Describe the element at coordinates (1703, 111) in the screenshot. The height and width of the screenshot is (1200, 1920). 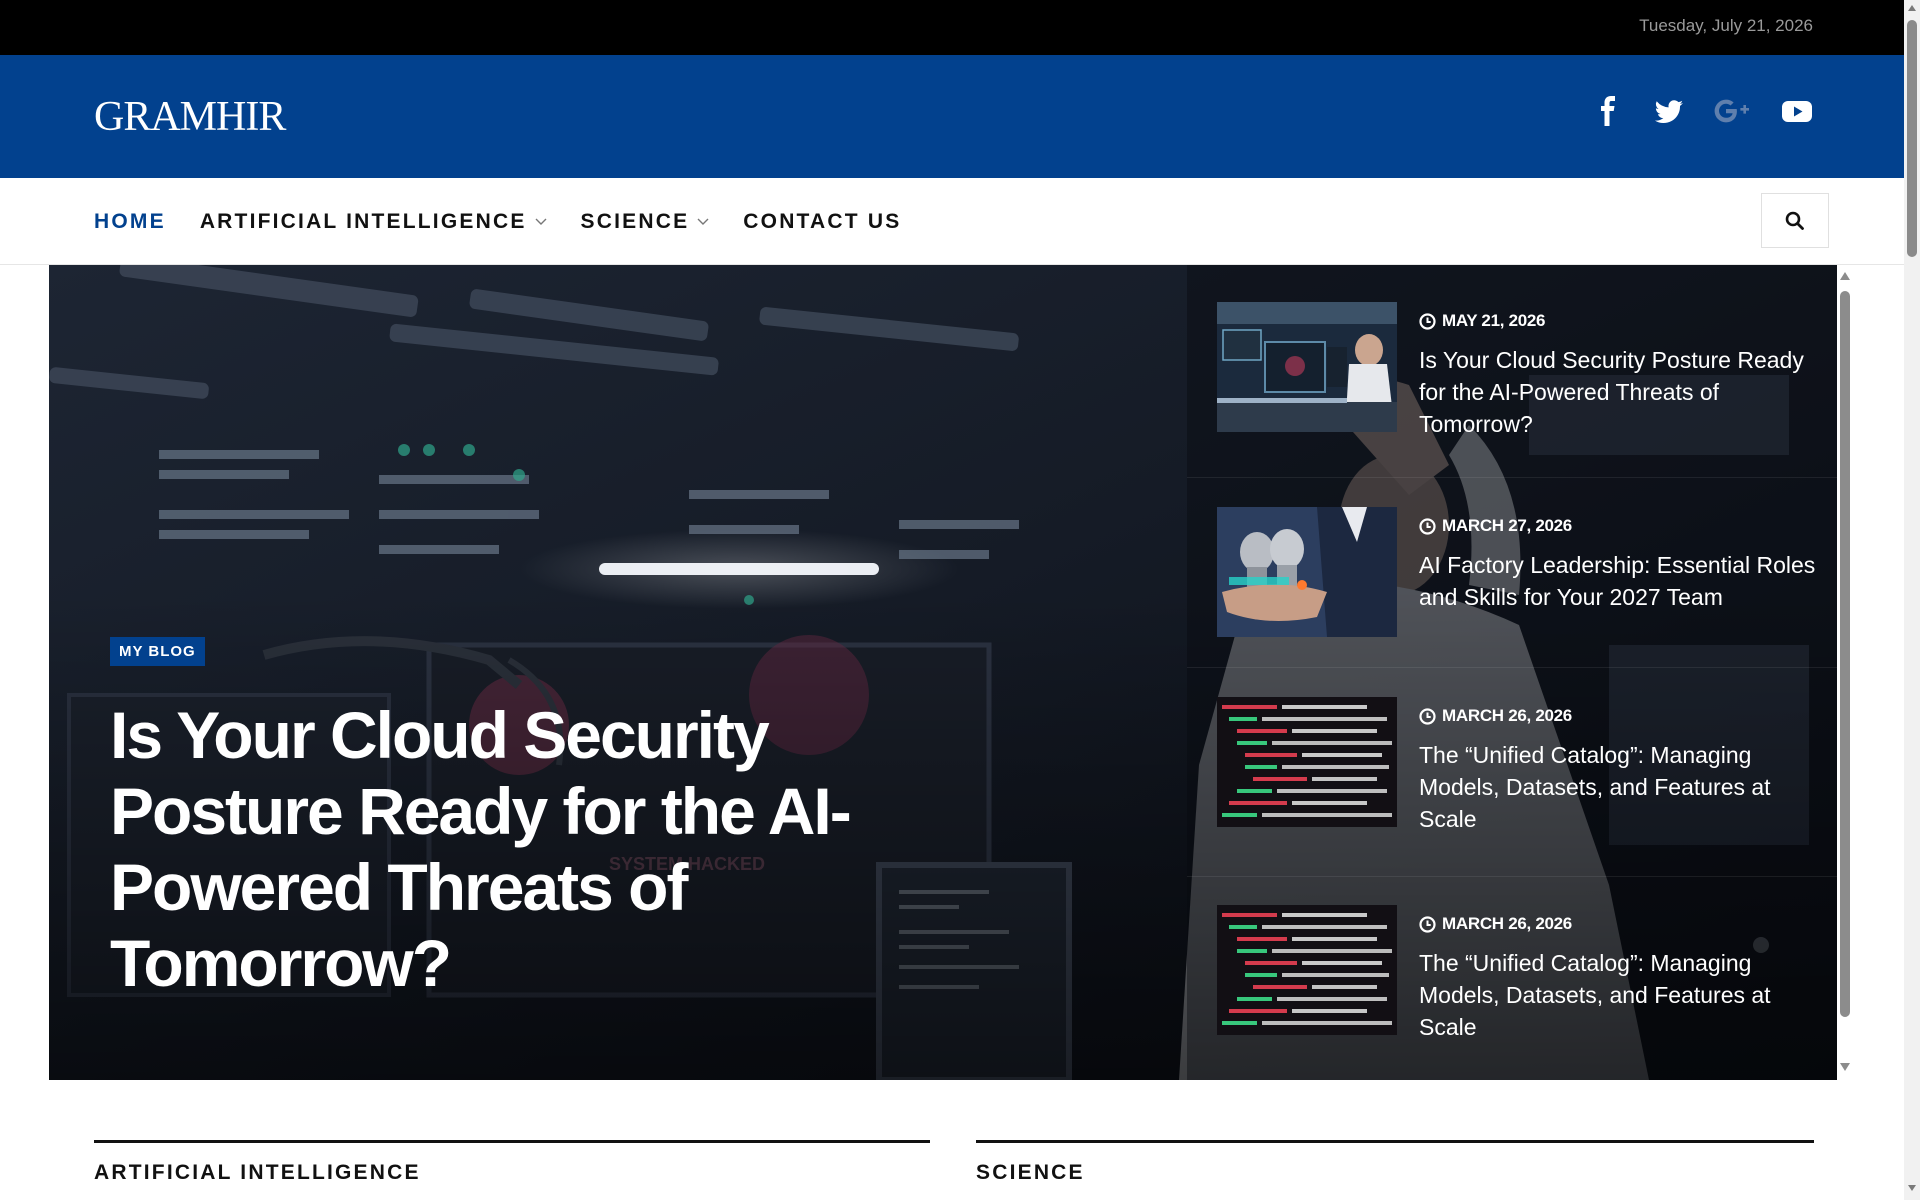
I see `social-links` at that location.